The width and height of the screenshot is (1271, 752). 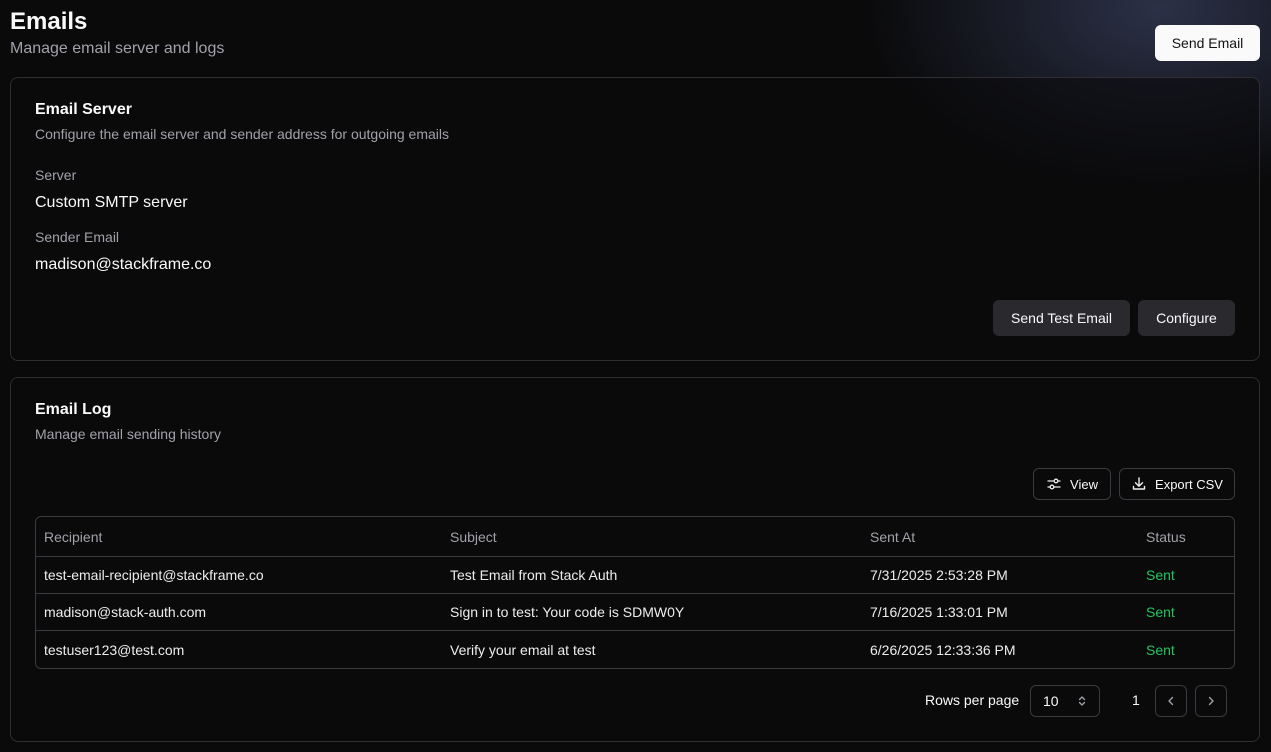 What do you see at coordinates (1061, 318) in the screenshot?
I see `send-test-email-button: Send Test Email` at bounding box center [1061, 318].